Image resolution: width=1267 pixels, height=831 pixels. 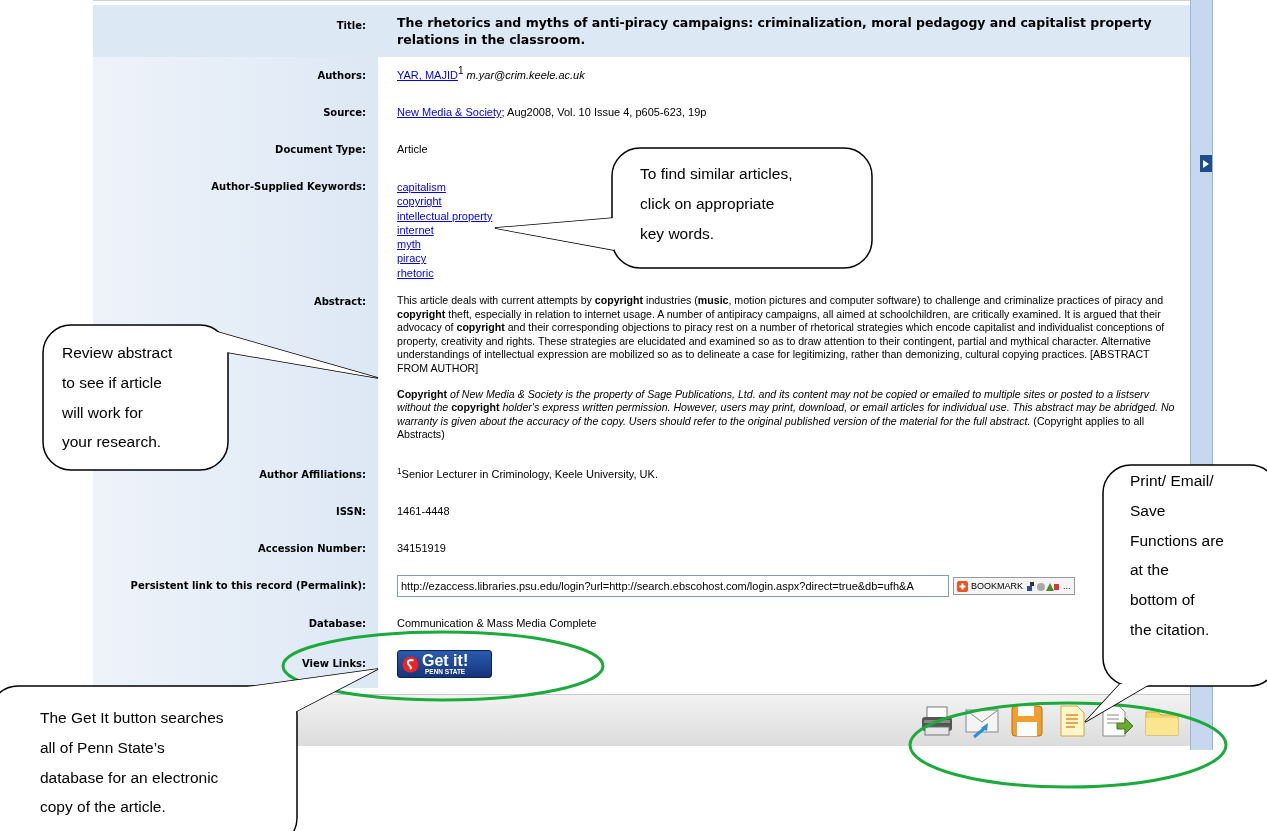 I want to click on field-label: ISSN:, so click(x=350, y=511).